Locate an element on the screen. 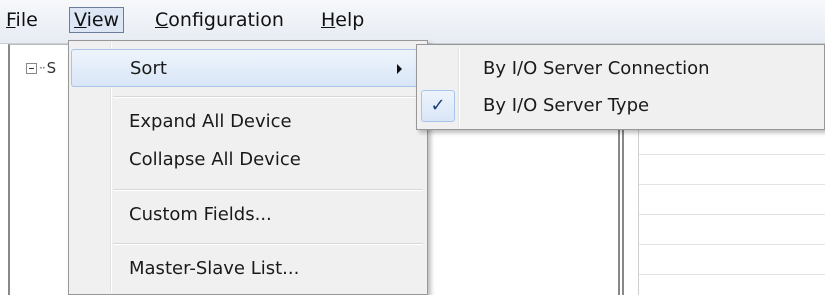 The image size is (825, 295). menu-configuration: Configuration is located at coordinates (219, 20).